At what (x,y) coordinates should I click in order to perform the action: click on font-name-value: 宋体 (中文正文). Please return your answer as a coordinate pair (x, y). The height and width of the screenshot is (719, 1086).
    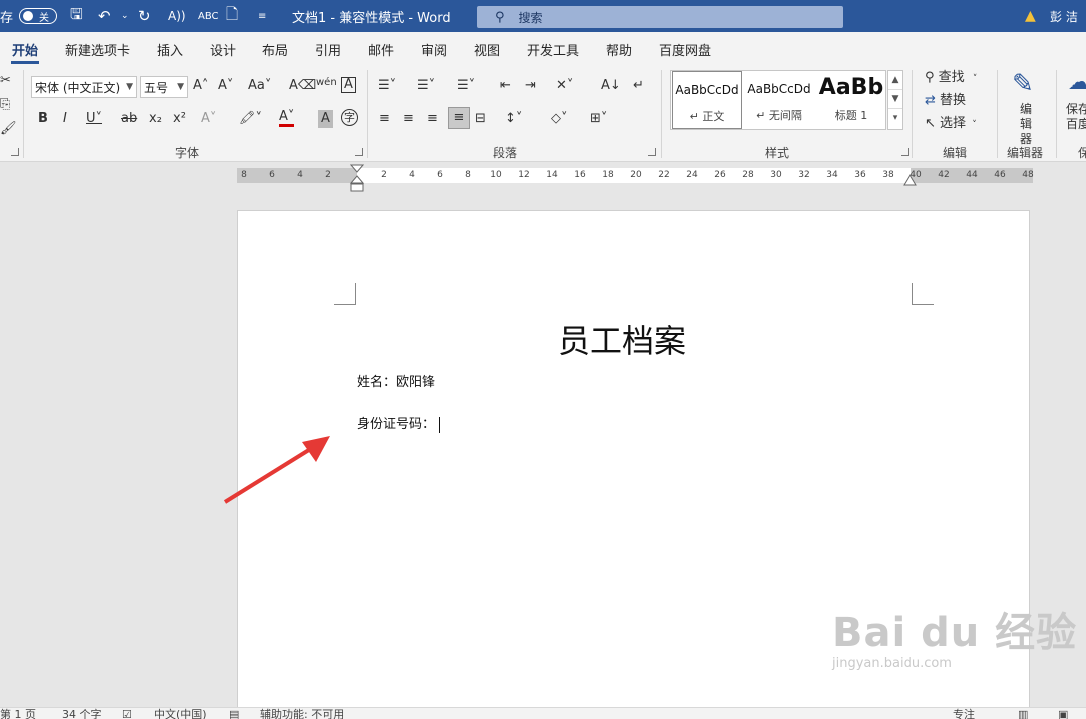
    Looking at the image, I should click on (78, 87).